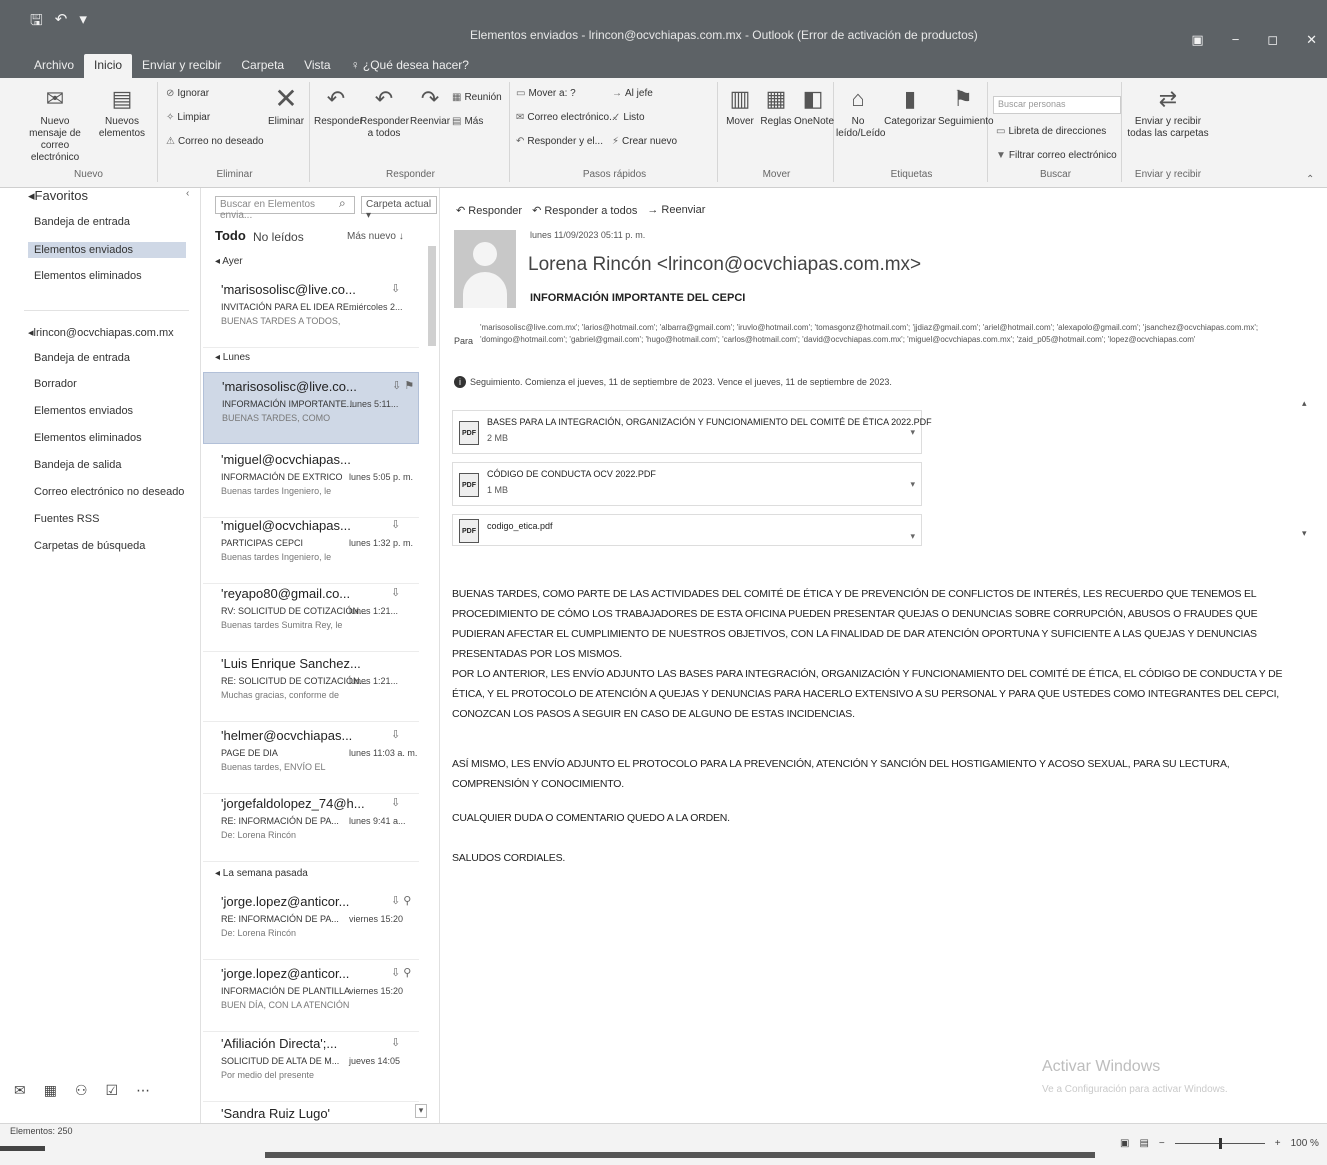 This screenshot has height=1165, width=1327. I want to click on save-icon: 🖫, so click(36, 22).